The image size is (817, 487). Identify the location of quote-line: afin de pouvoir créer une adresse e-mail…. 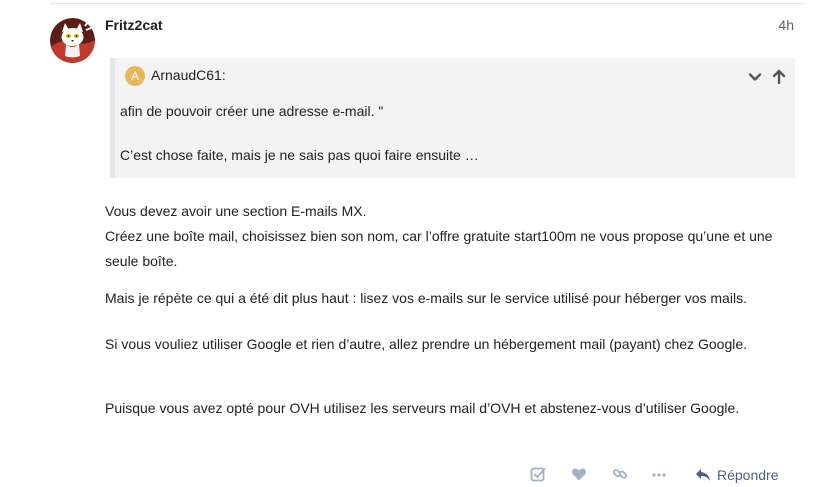
(252, 111).